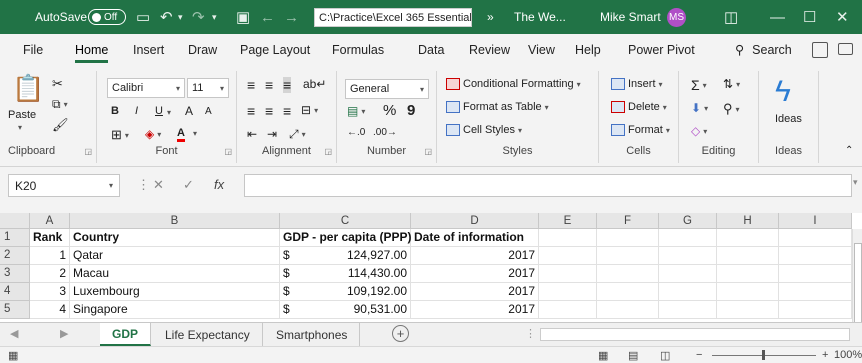 The width and height of the screenshot is (862, 363). Describe the element at coordinates (175, 238) in the screenshot. I see `header-cell-country: Country` at that location.